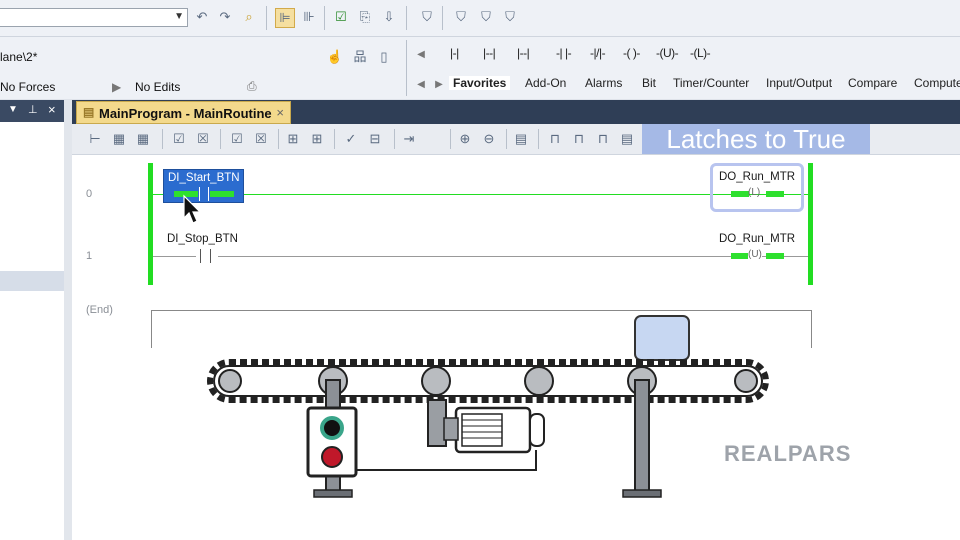 This screenshot has width=960, height=540. Describe the element at coordinates (564, 53) in the screenshot. I see `xic-instruction: -| |-` at that location.